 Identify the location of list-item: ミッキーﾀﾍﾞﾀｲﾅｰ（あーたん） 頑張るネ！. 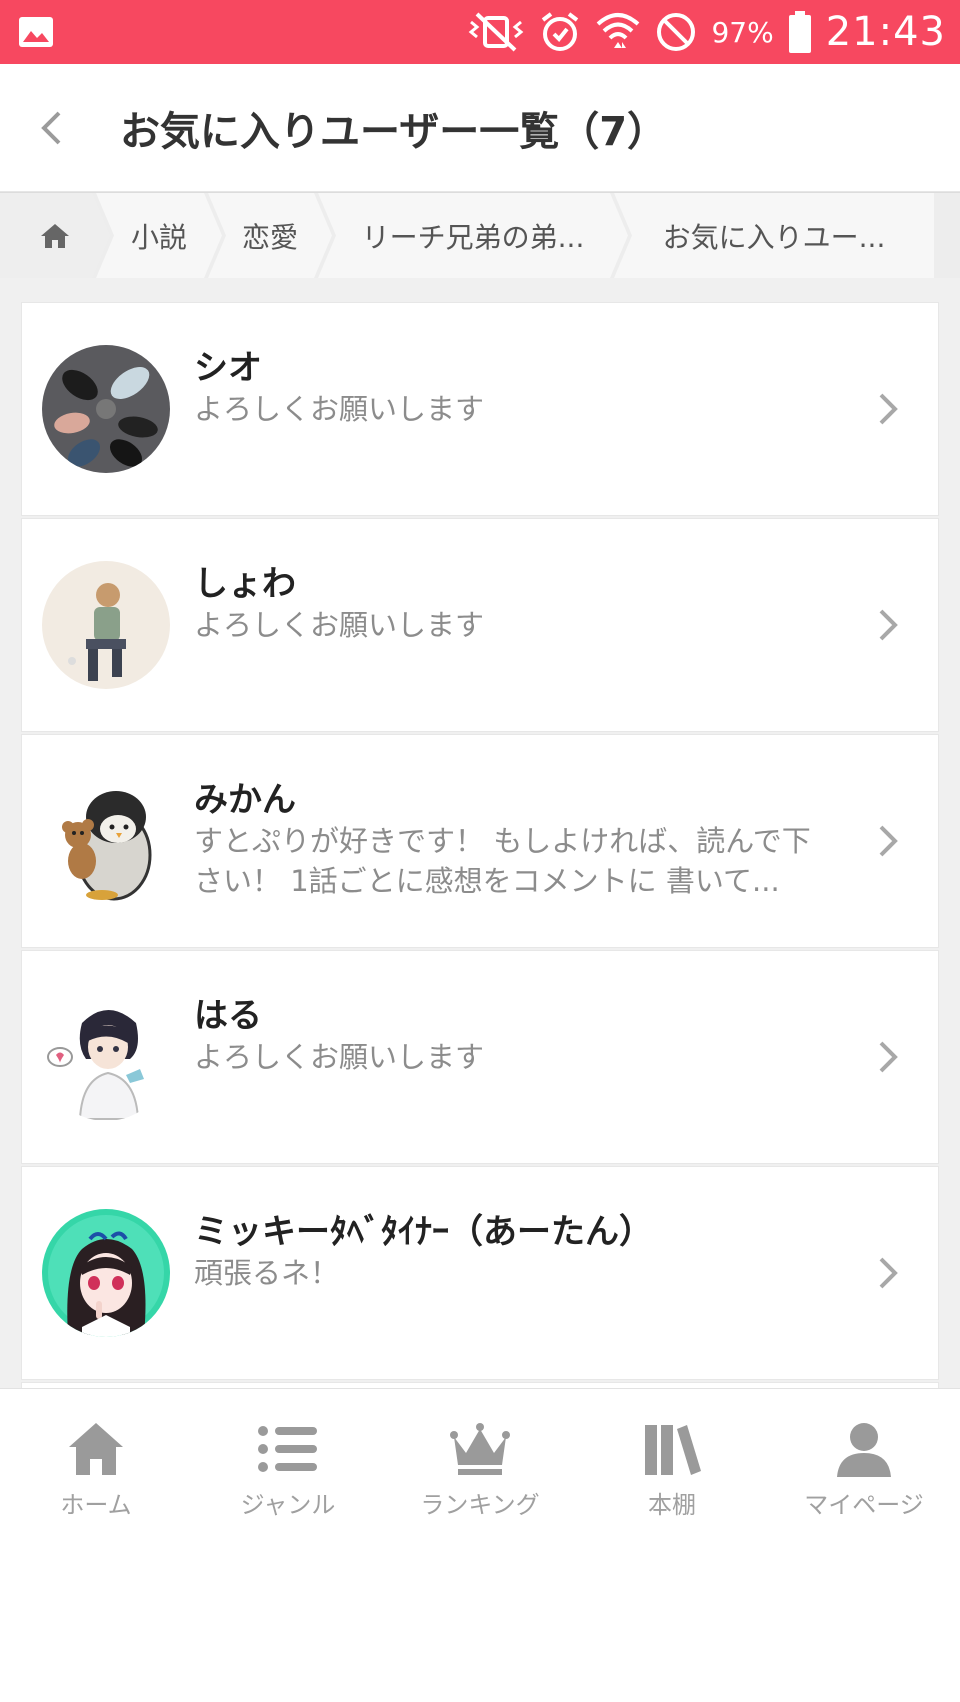
(480, 1273).